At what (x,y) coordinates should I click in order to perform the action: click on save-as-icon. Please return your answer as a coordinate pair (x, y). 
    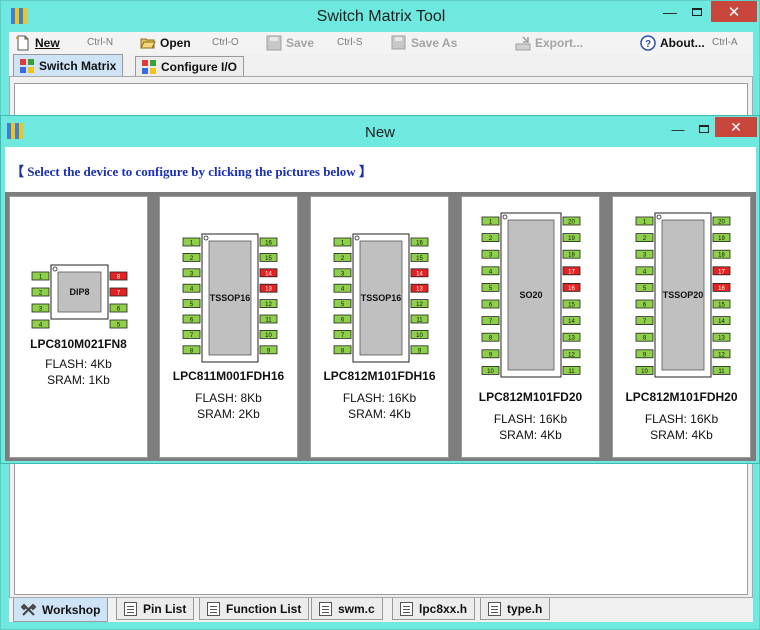
    Looking at the image, I should click on (399, 43).